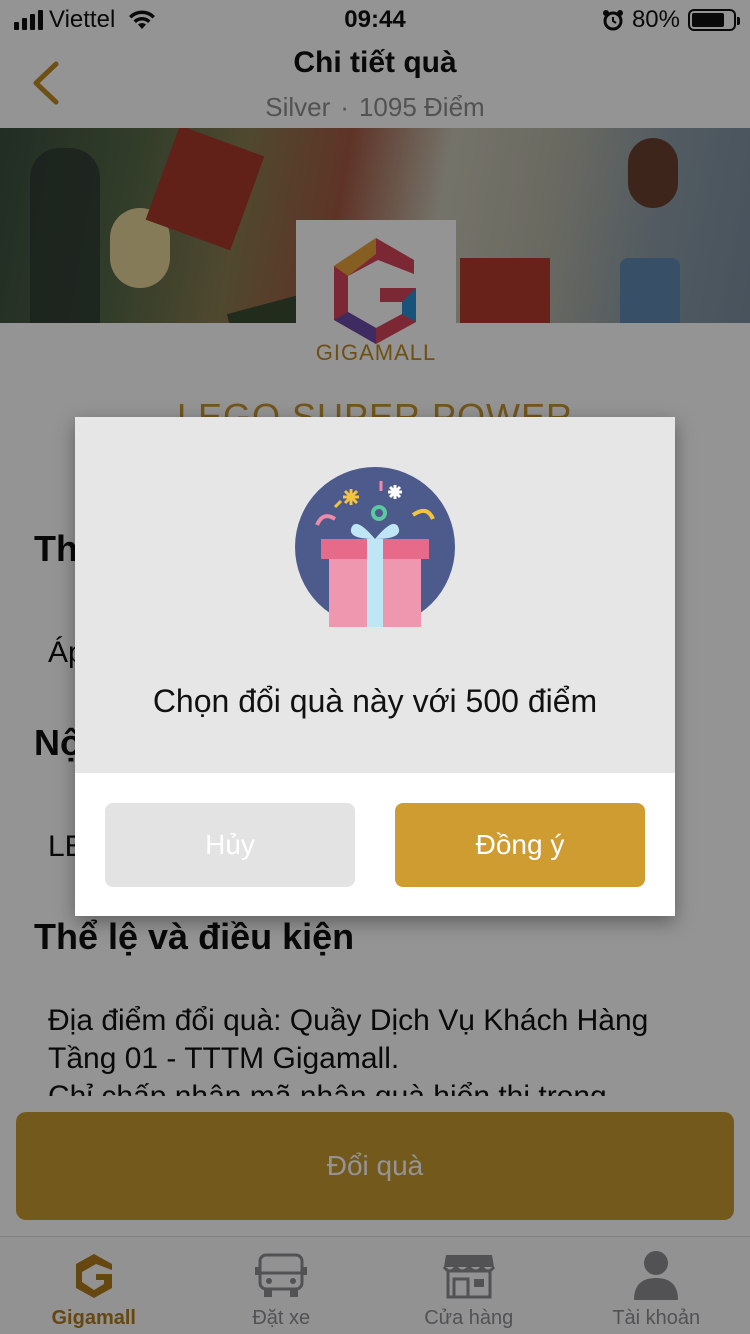 Image resolution: width=750 pixels, height=1334 pixels. Describe the element at coordinates (375, 547) in the screenshot. I see `gift-box-icon` at that location.